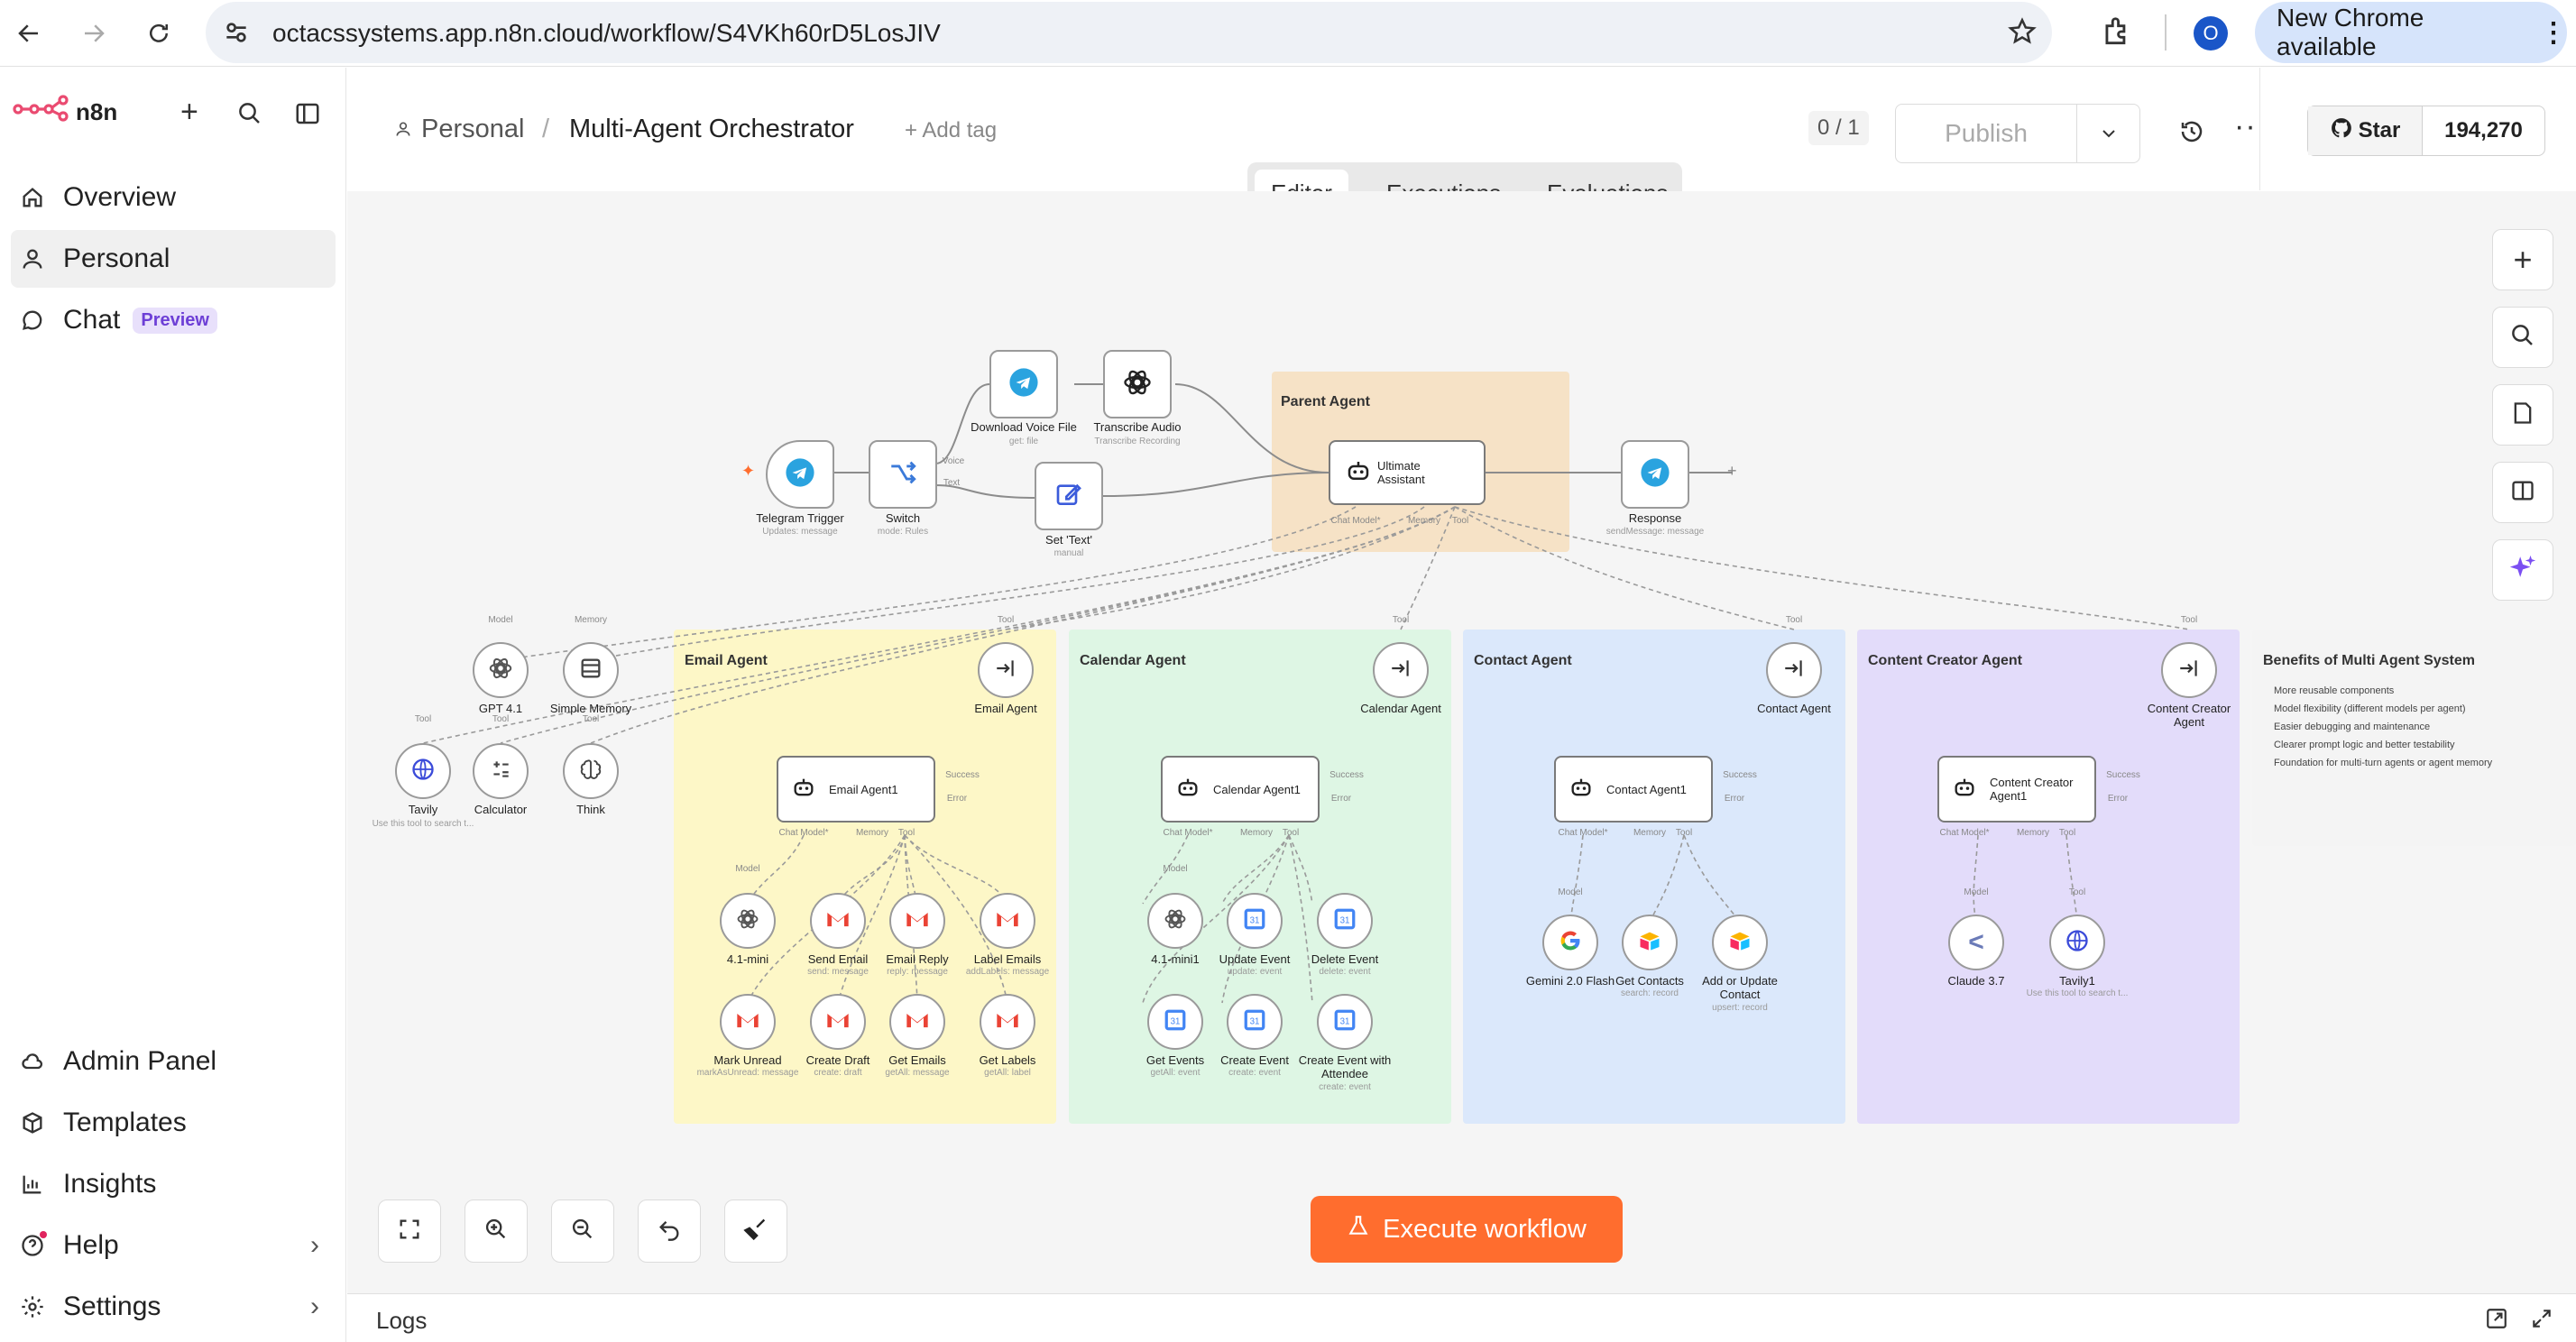 The image size is (2576, 1342). I want to click on github-star-widget: Star 194,270, so click(2426, 131).